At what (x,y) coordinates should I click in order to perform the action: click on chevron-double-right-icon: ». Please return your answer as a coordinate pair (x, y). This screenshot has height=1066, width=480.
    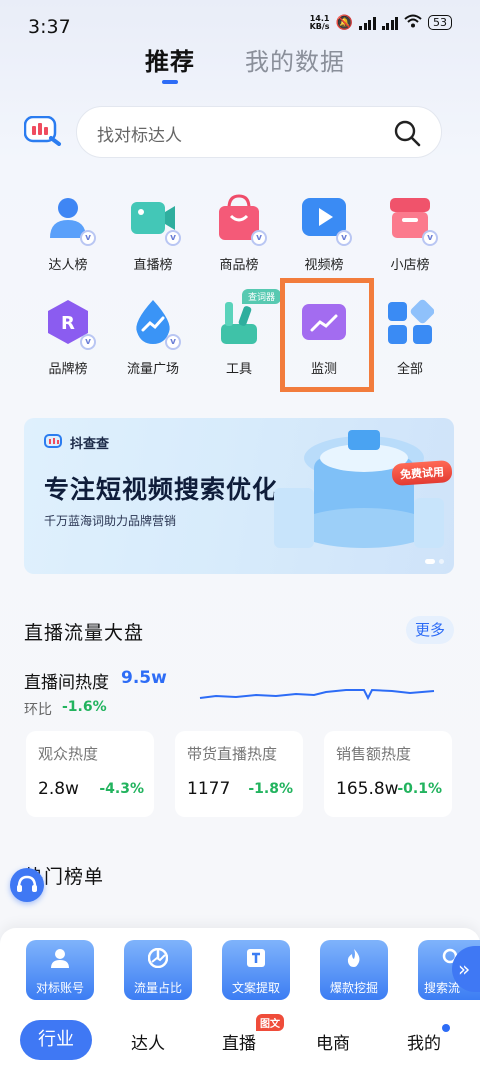
    Looking at the image, I should click on (464, 969).